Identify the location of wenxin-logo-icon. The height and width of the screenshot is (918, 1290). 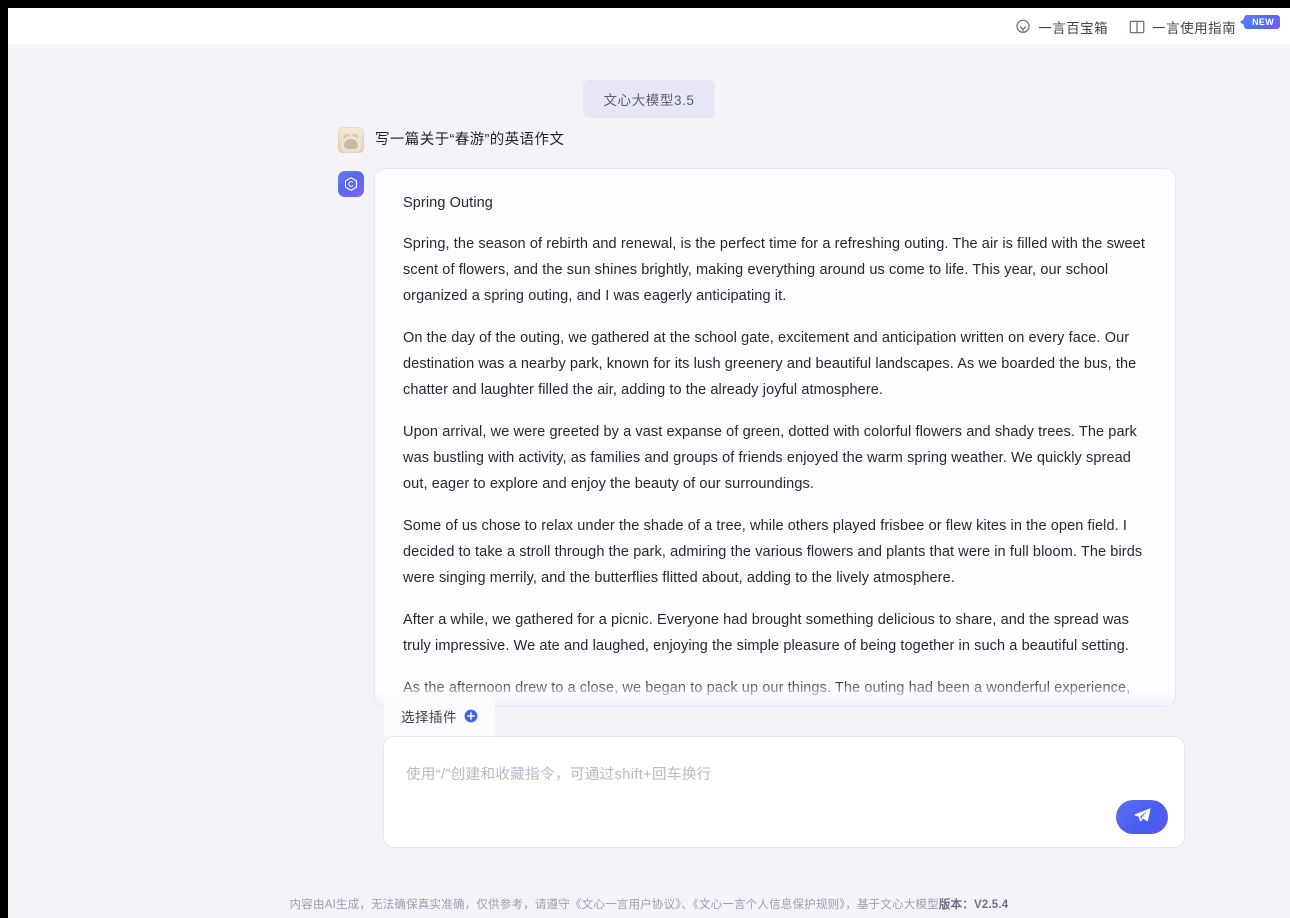
(351, 184).